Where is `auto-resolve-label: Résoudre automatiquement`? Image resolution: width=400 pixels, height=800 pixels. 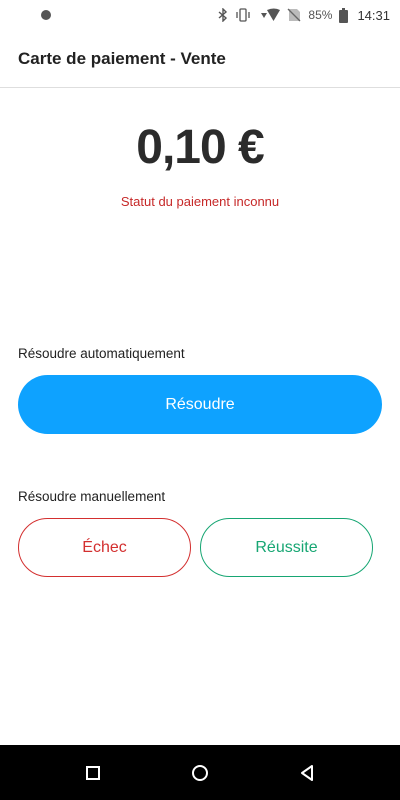
auto-resolve-label: Résoudre automatiquement is located at coordinates (101, 353).